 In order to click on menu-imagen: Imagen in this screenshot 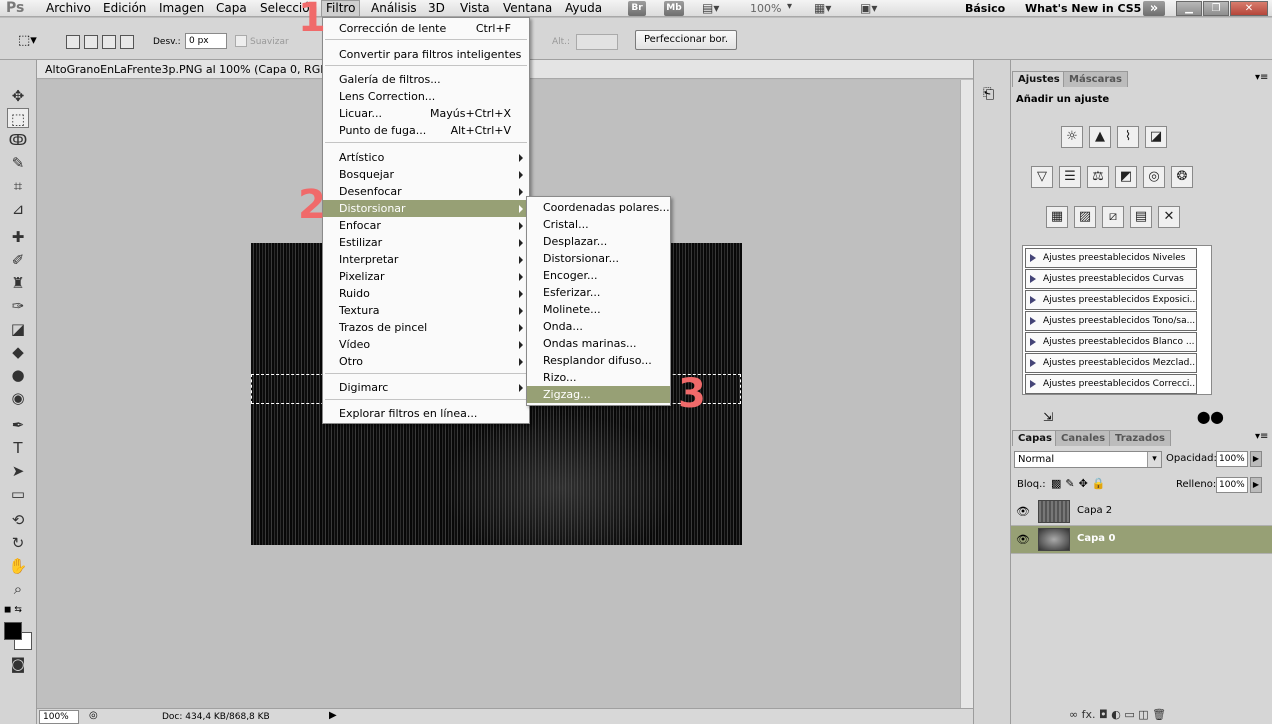, I will do `click(181, 8)`.